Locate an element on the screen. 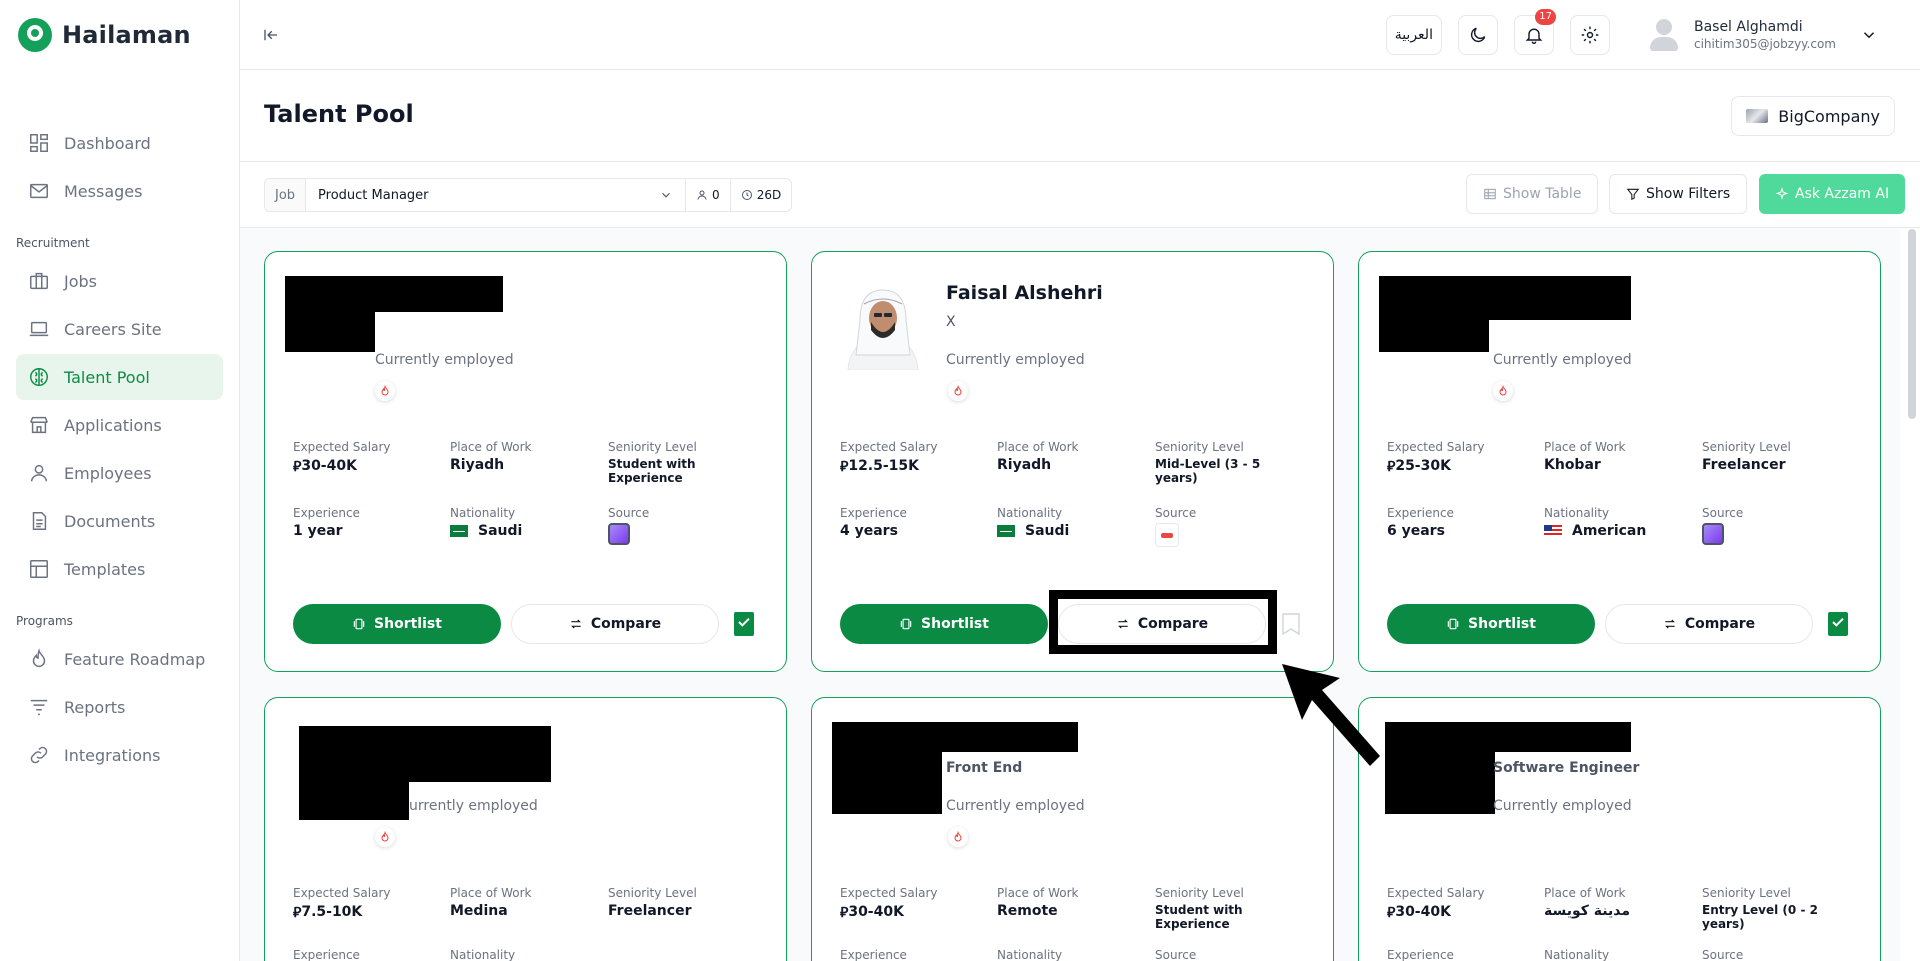 The height and width of the screenshot is (961, 1920). user-icon is located at coordinates (702, 195).